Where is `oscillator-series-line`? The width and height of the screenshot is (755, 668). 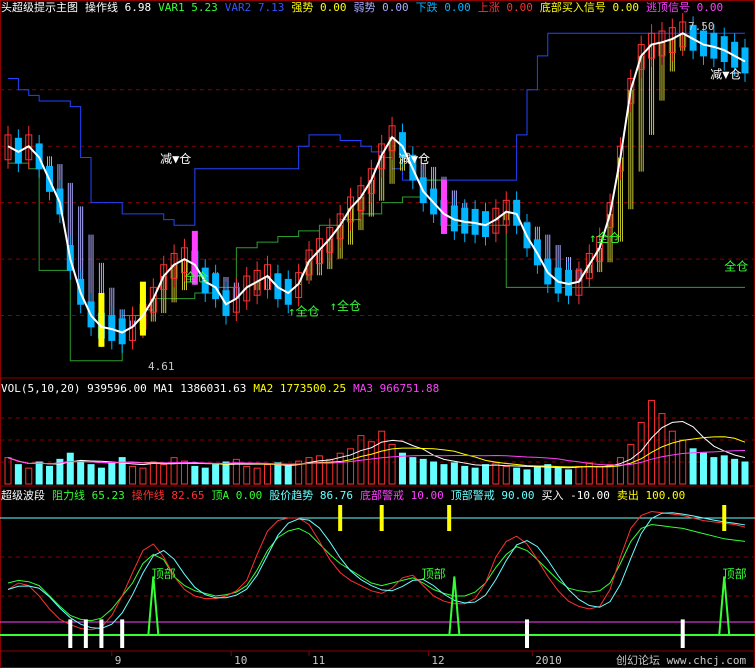 oscillator-series-line is located at coordinates (376, 572).